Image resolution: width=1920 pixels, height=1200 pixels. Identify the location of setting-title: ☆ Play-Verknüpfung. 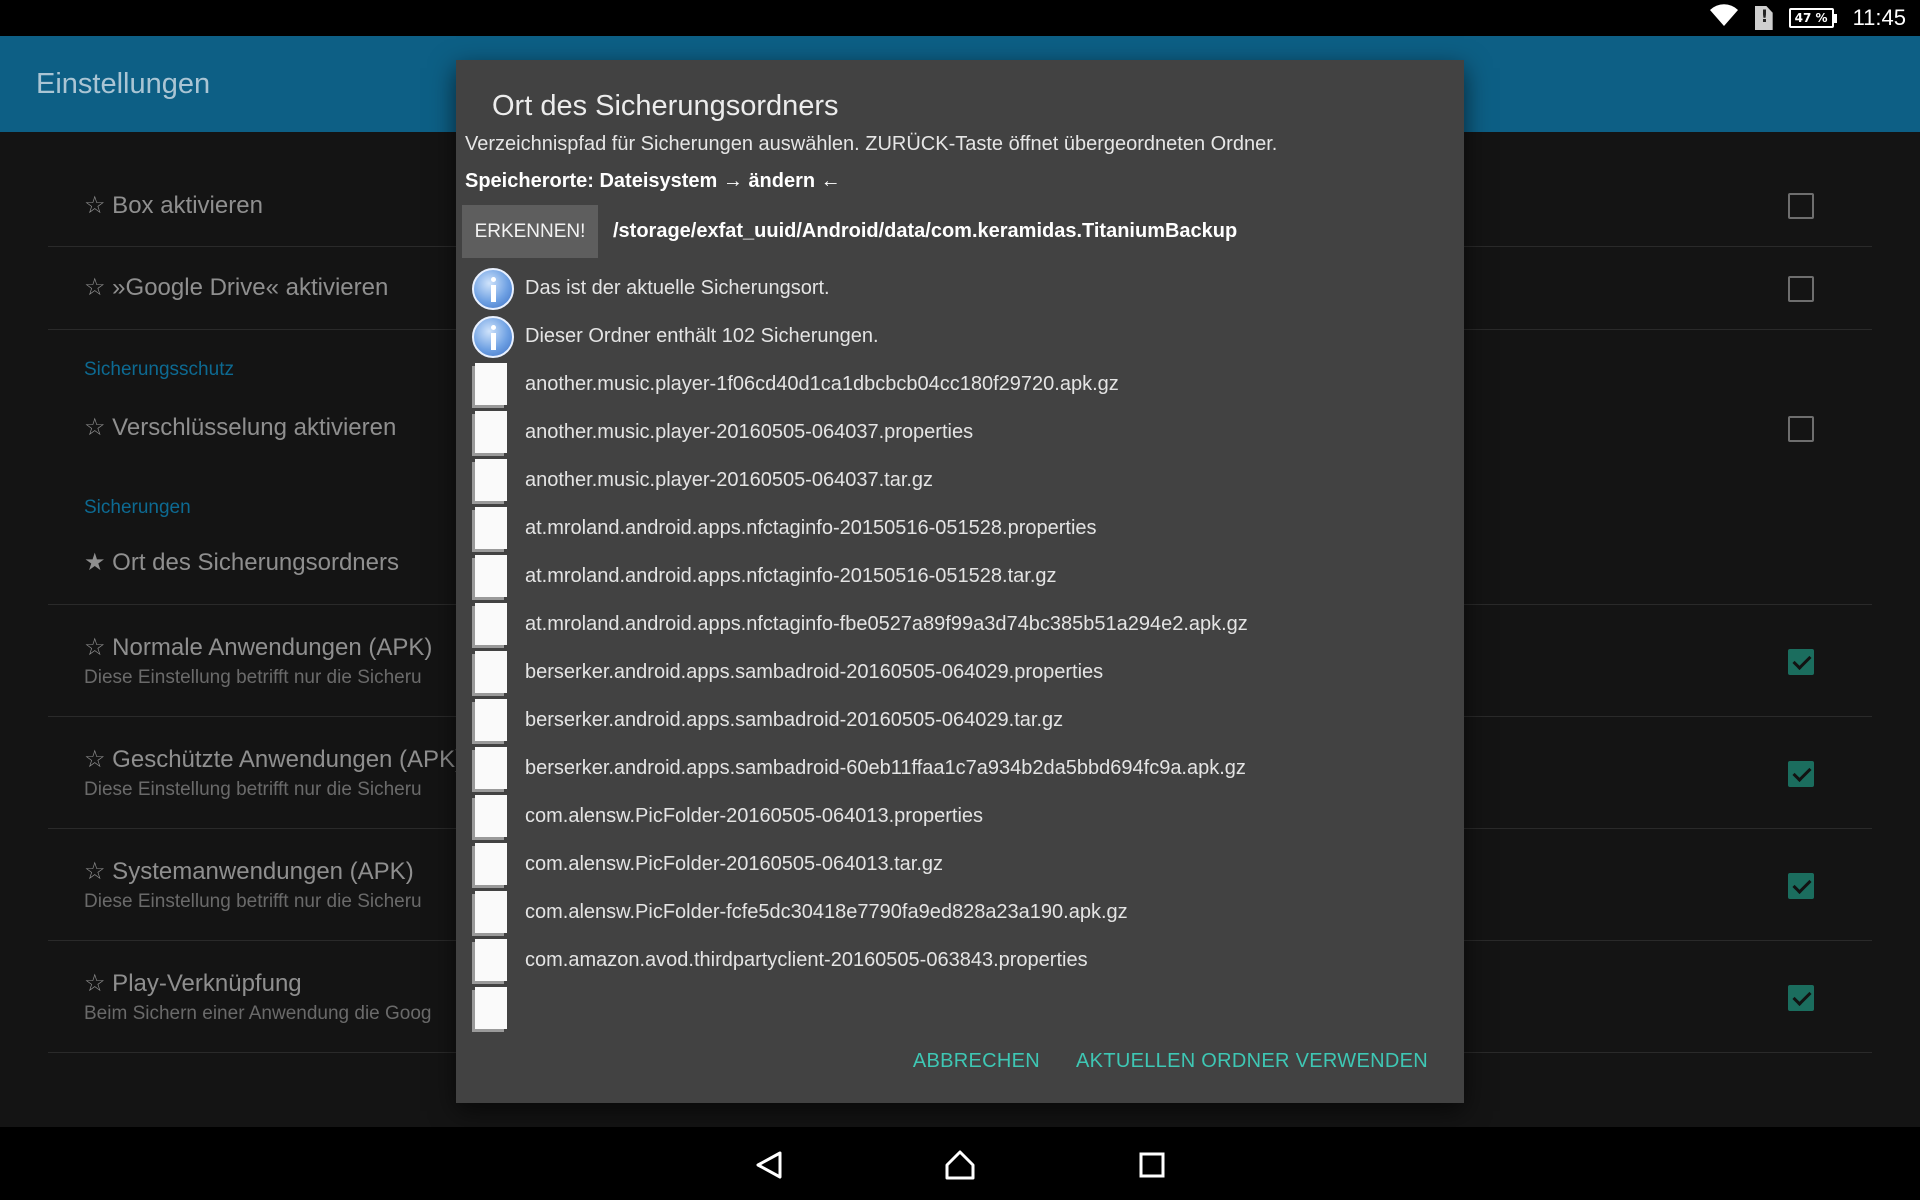
(193, 983).